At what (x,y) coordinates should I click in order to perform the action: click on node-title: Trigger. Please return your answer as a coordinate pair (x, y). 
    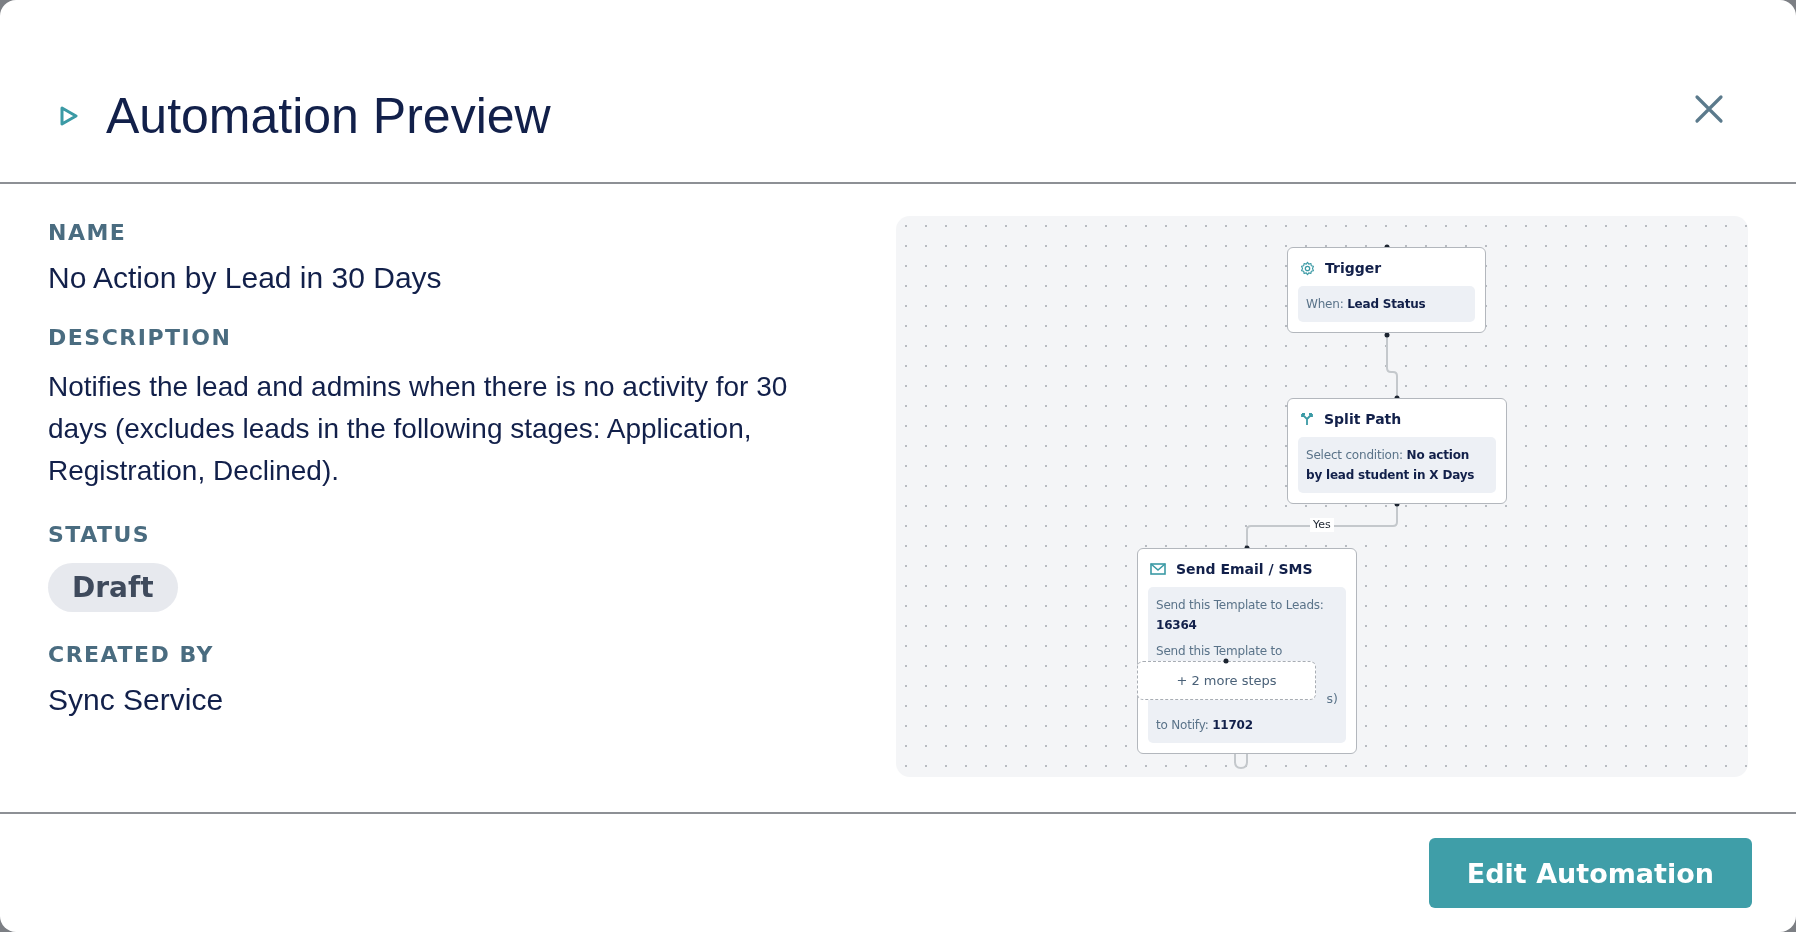
    Looking at the image, I should click on (1353, 268).